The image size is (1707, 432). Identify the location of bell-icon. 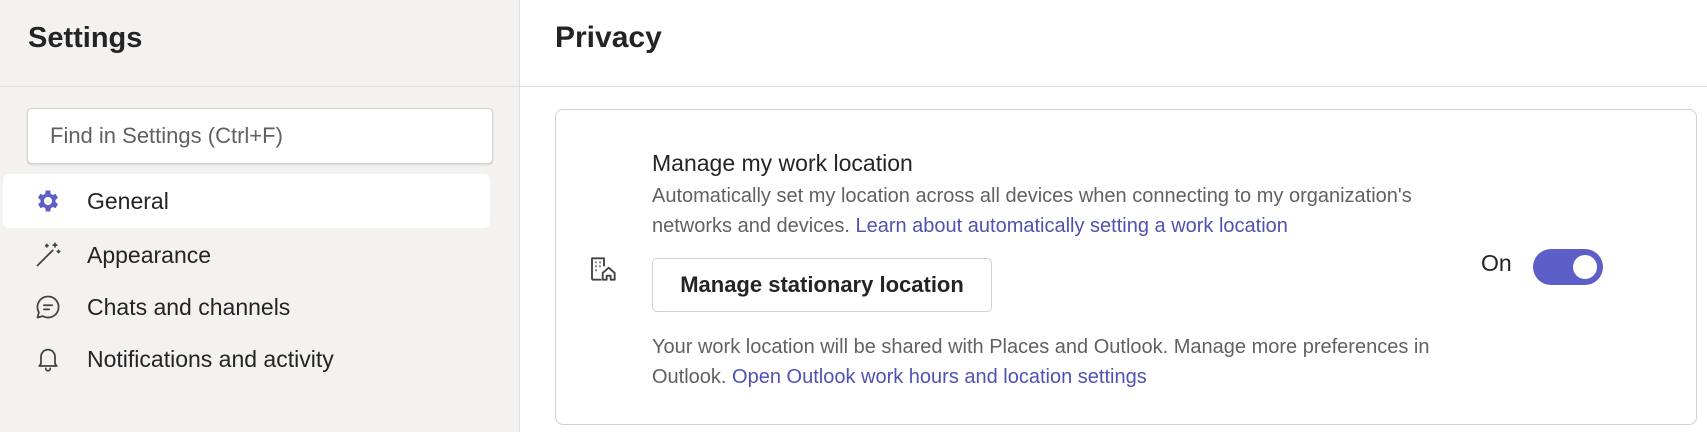
(48, 359).